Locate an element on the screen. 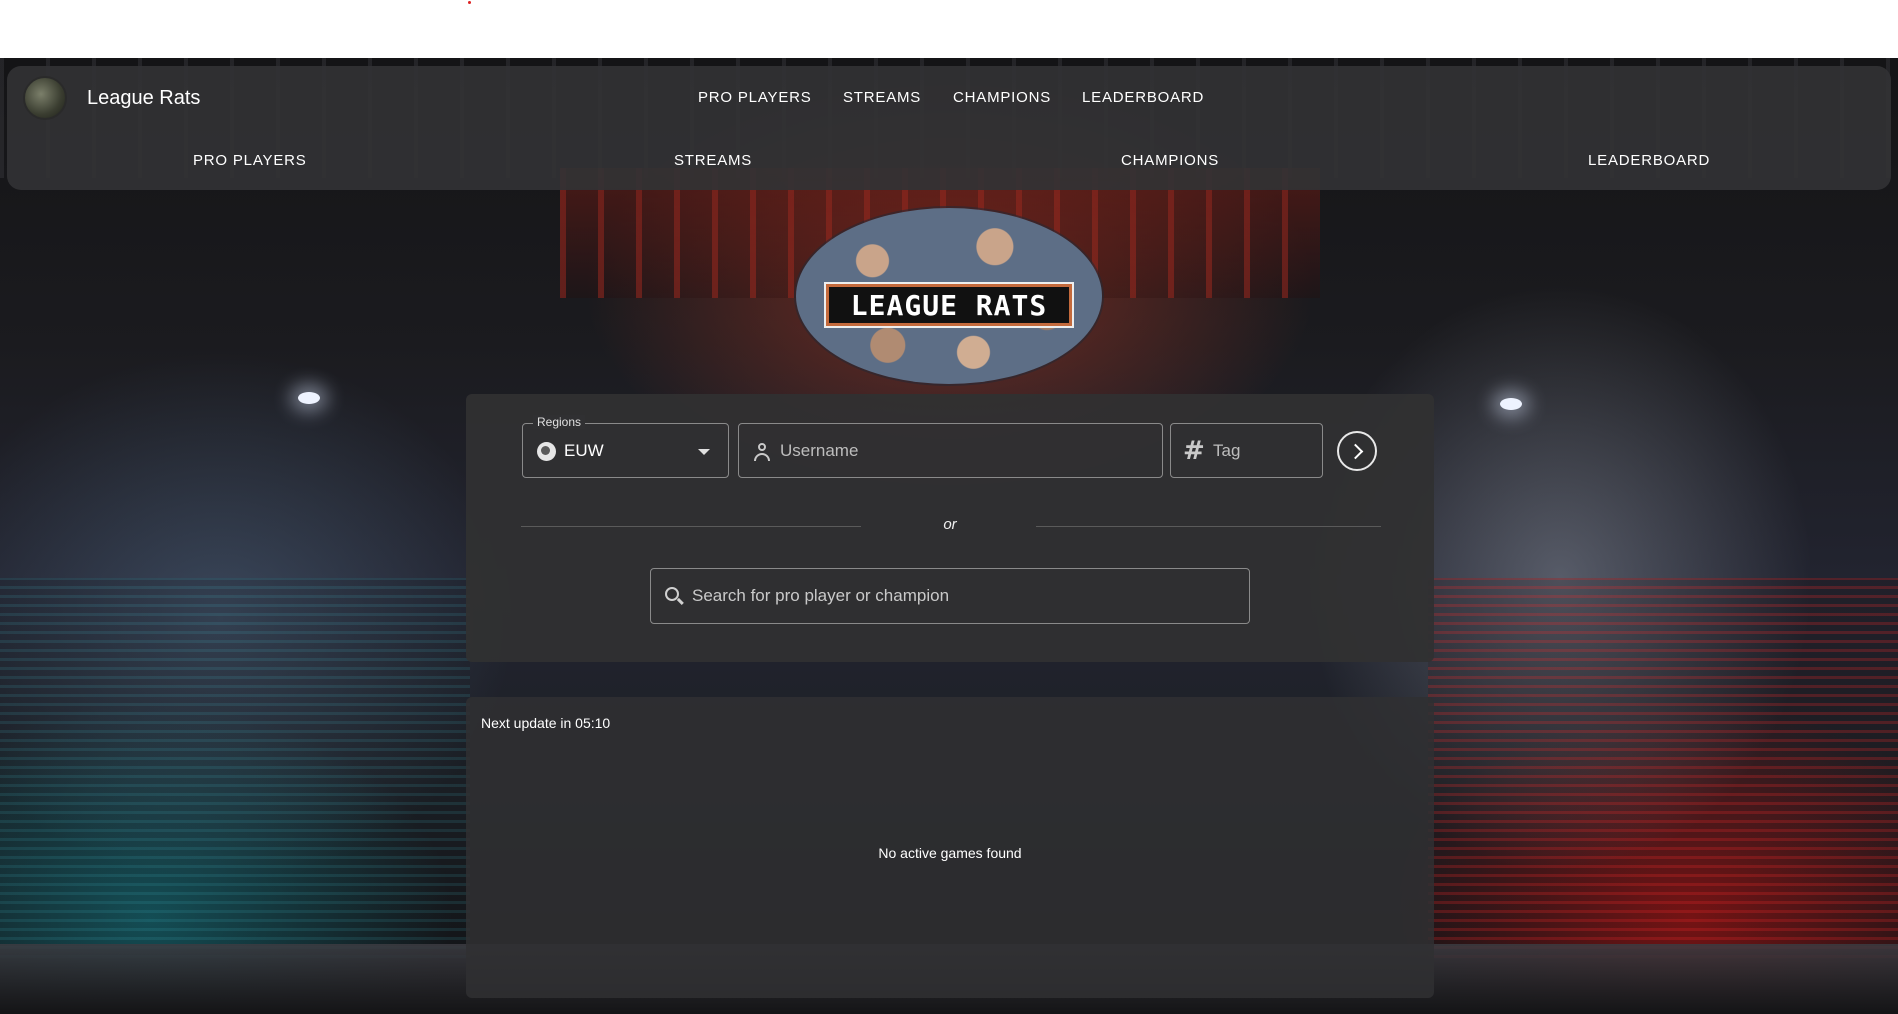  divider-right is located at coordinates (1208, 526).